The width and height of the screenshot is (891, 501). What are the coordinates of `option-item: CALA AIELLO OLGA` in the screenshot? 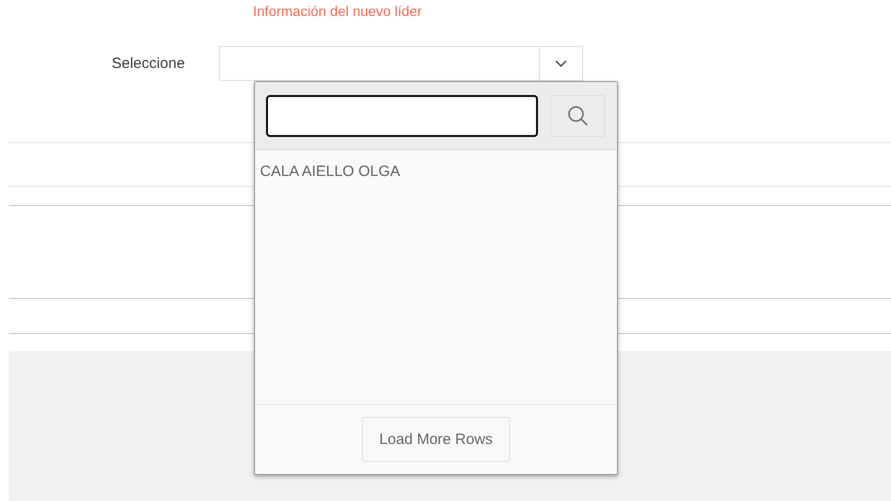 It's located at (436, 173).